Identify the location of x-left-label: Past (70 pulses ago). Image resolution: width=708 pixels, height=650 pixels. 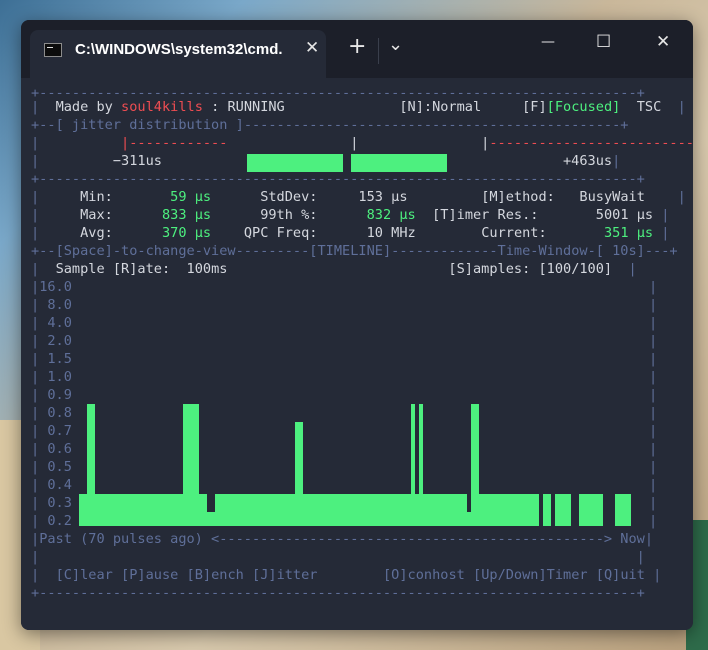
(121, 539).